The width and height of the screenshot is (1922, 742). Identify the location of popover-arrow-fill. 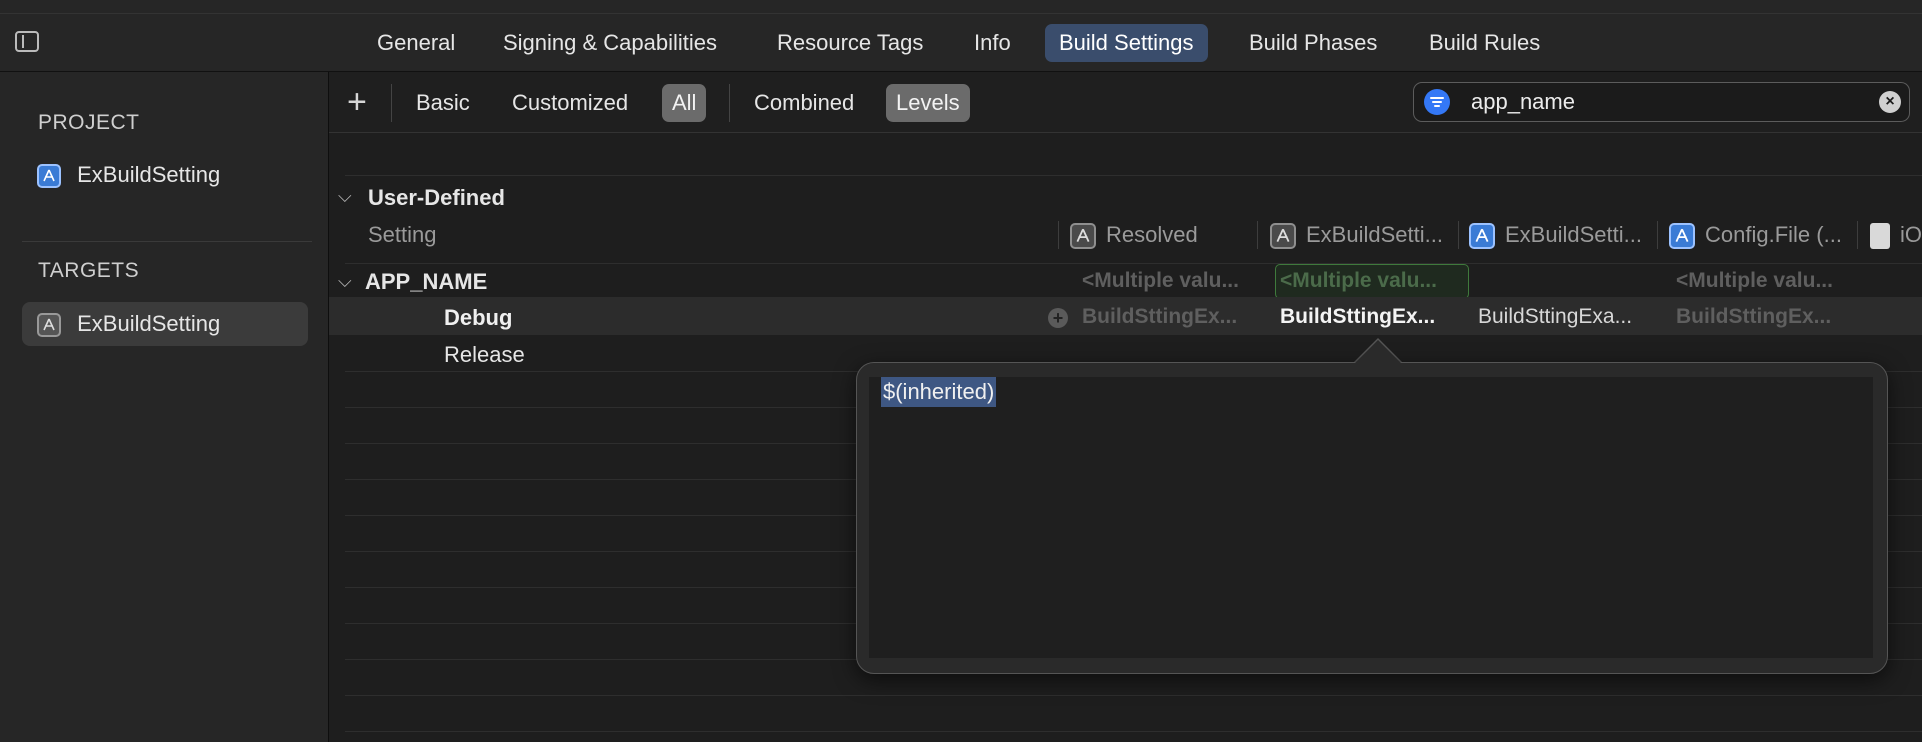
(1378, 352).